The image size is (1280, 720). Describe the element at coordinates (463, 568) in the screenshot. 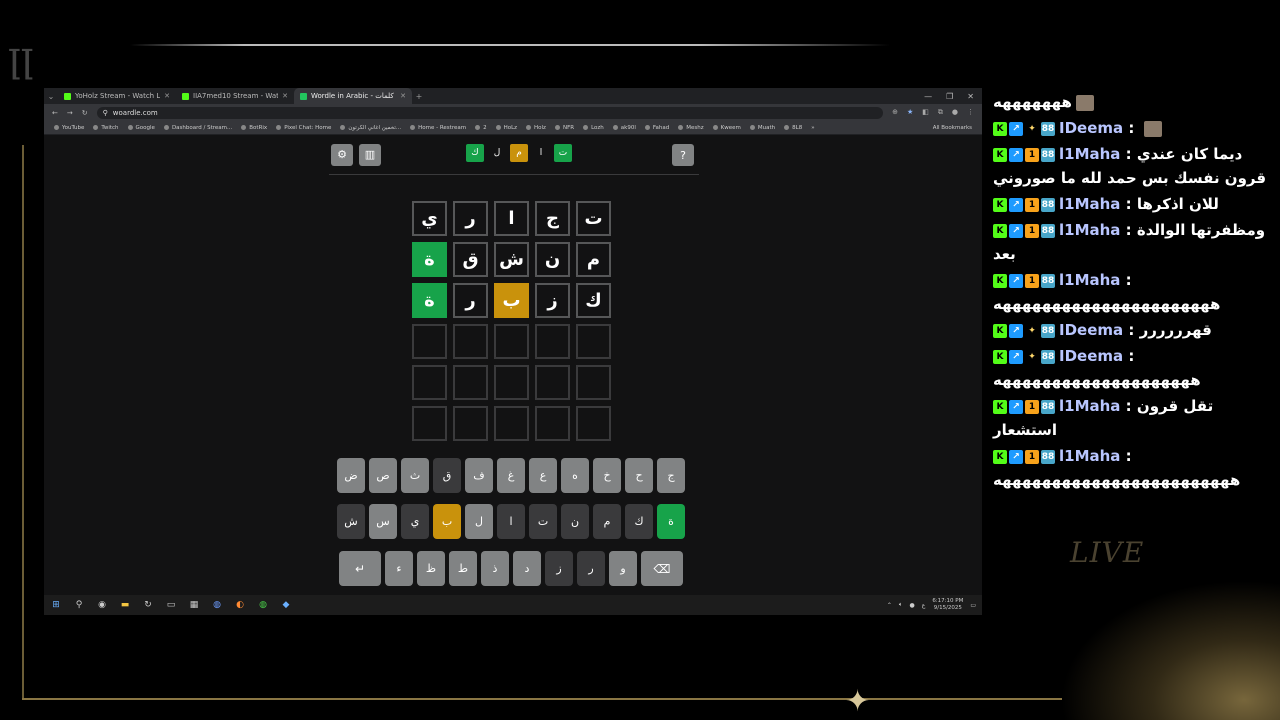

I see `keyboard-key: ط` at that location.